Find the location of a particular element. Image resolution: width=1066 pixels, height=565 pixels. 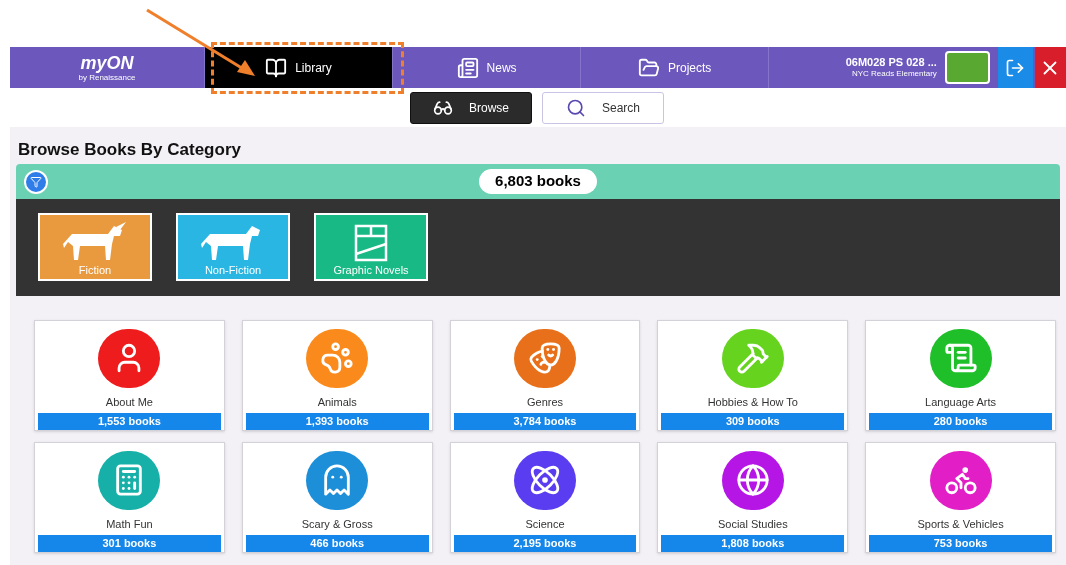

topic-name: Social Studies is located at coordinates (752, 524).